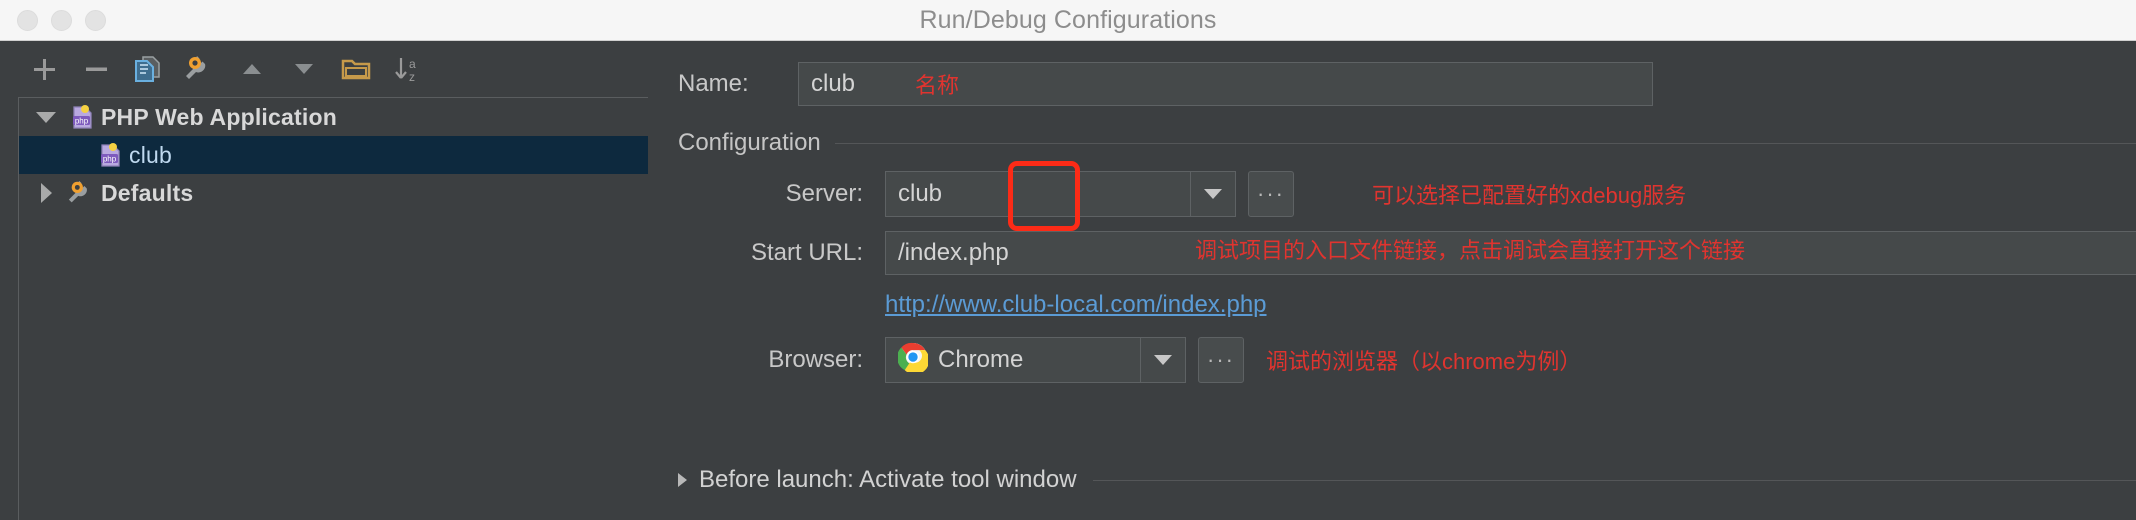 The height and width of the screenshot is (520, 2136). I want to click on server-label: Server:, so click(824, 193).